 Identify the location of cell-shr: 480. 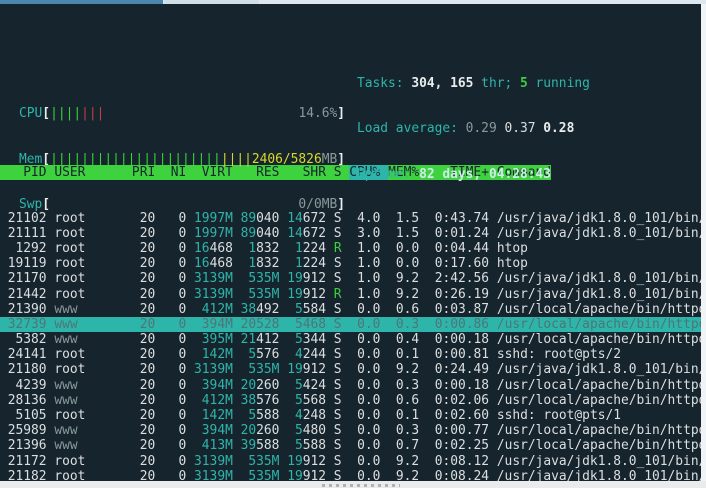
(314, 431).